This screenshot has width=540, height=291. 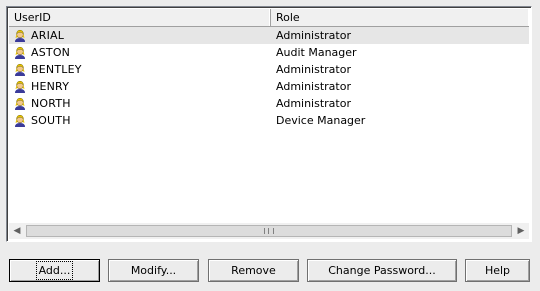 I want to click on arrow-right-icon: ▶, so click(x=521, y=231).